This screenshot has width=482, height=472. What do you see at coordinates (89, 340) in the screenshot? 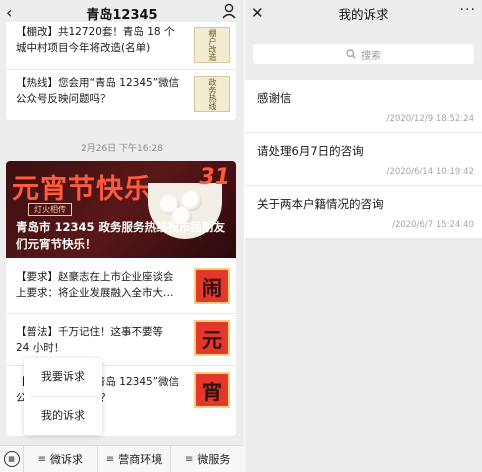
I see `article-title: 【普法】千万记住！这事不要等 24 小时！` at bounding box center [89, 340].